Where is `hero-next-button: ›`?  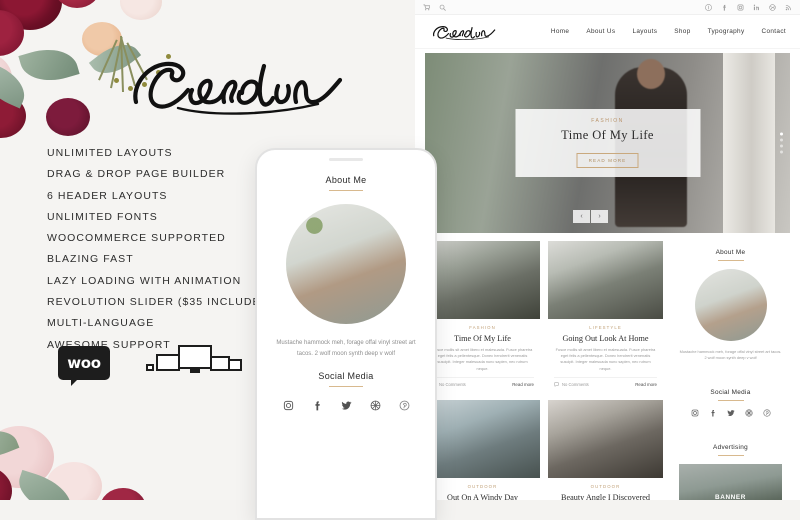
hero-next-button: › is located at coordinates (599, 216).